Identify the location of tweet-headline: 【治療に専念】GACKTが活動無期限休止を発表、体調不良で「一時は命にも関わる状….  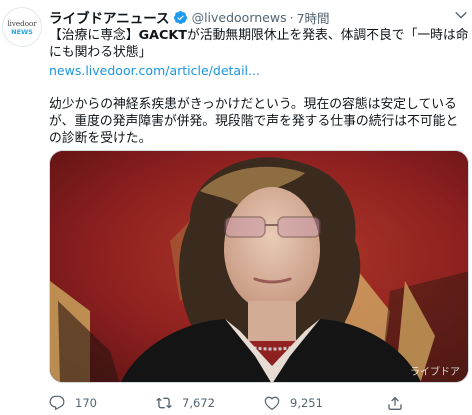
(259, 44).